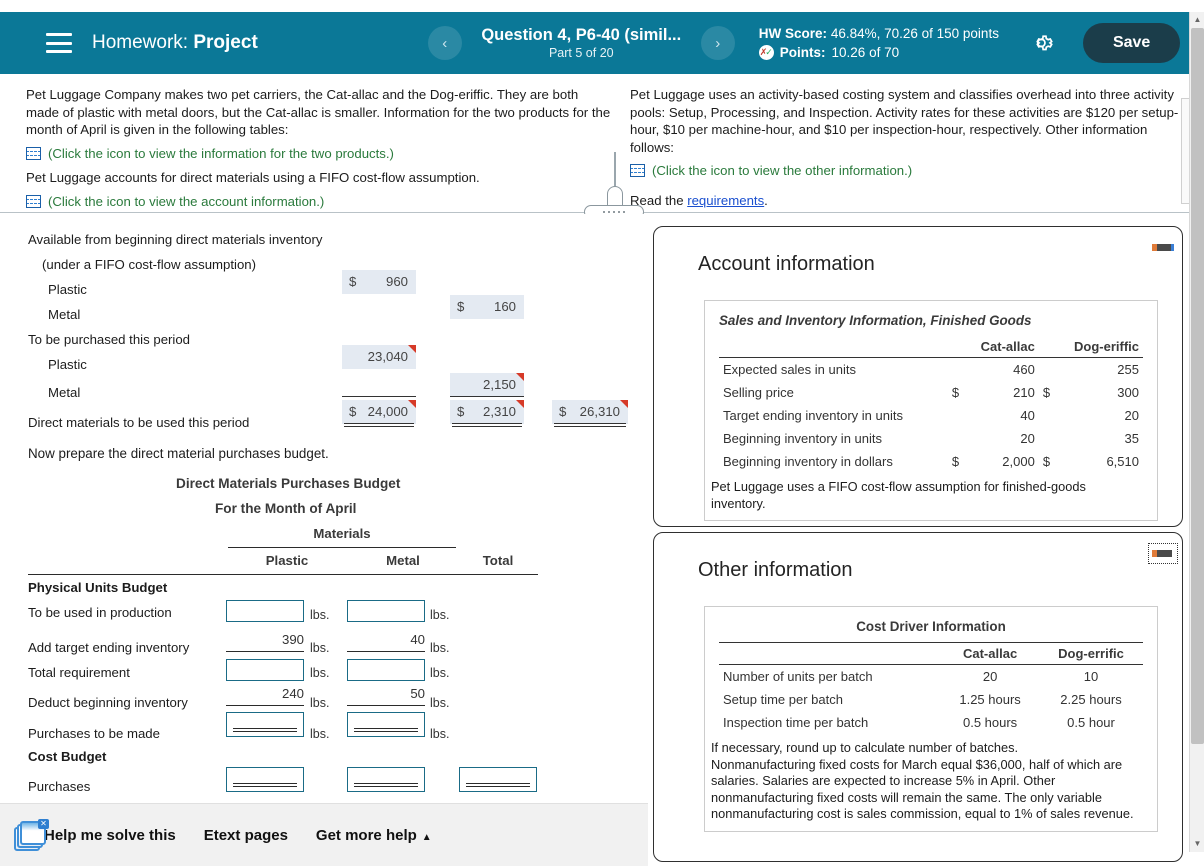 This screenshot has height=866, width=1204. Describe the element at coordinates (67, 364) in the screenshot. I see `ws-label-5: Plastic` at that location.